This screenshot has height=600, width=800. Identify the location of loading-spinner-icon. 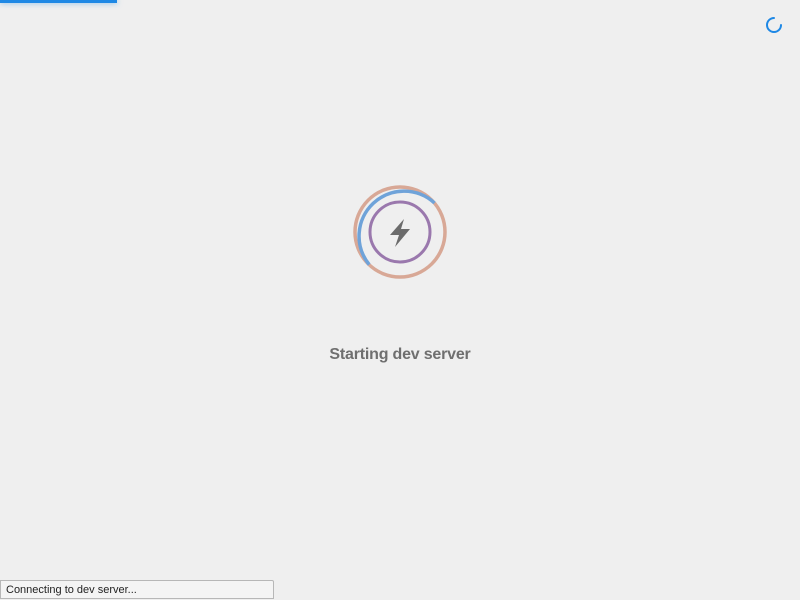
(774, 25).